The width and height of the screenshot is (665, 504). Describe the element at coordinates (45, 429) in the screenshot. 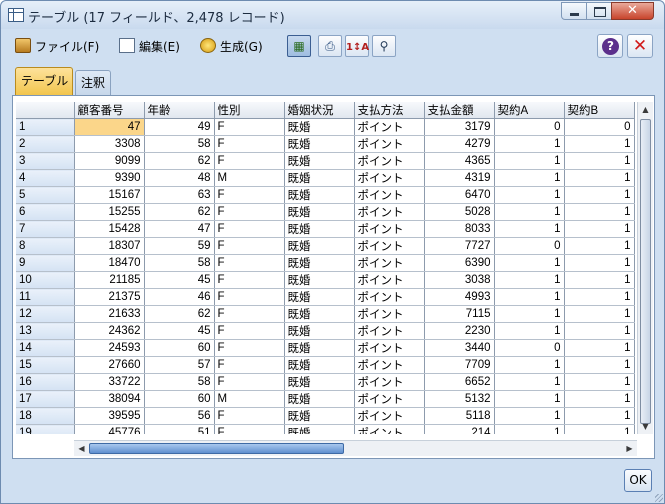

I see `row-header: 19` at that location.